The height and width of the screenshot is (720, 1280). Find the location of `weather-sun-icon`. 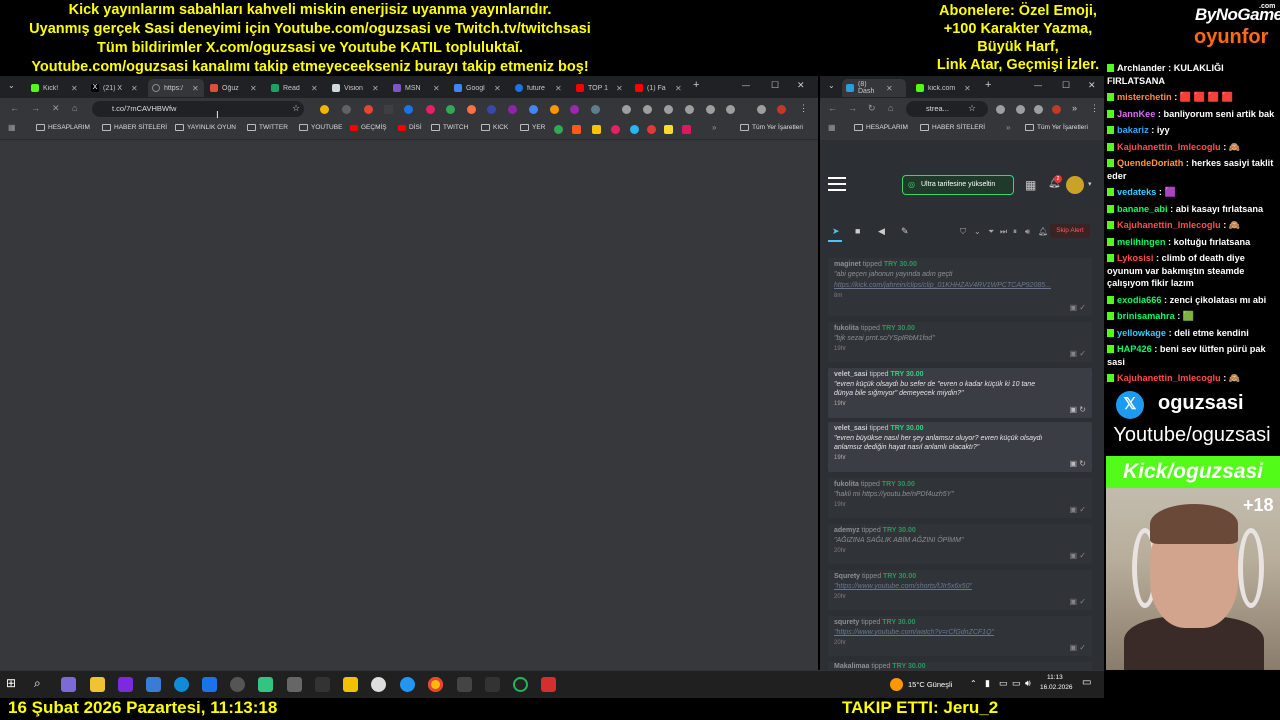

weather-sun-icon is located at coordinates (896, 684).